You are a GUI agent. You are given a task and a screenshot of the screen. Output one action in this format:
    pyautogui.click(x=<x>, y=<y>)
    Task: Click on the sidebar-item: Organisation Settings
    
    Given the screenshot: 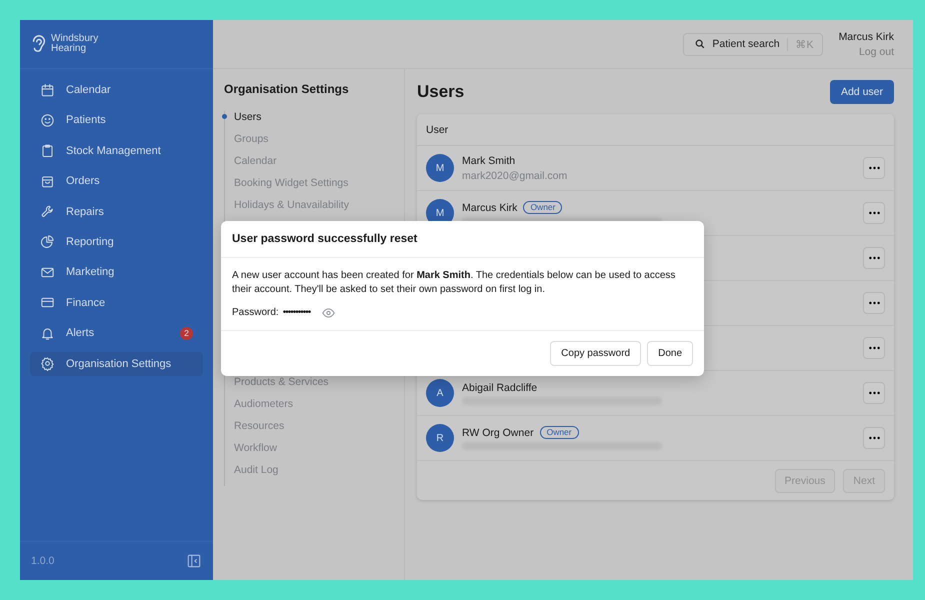 What is the action you would take?
    pyautogui.click(x=116, y=364)
    